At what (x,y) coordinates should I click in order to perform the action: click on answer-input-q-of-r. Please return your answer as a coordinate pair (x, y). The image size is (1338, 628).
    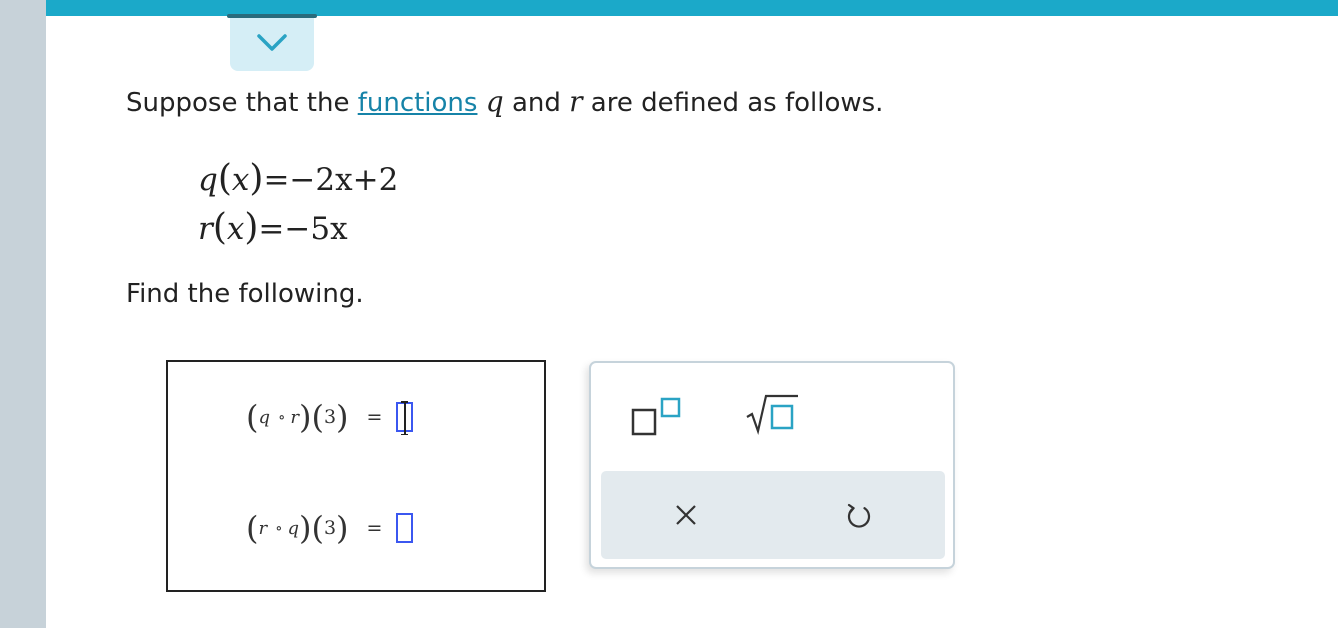
    Looking at the image, I should click on (405, 418).